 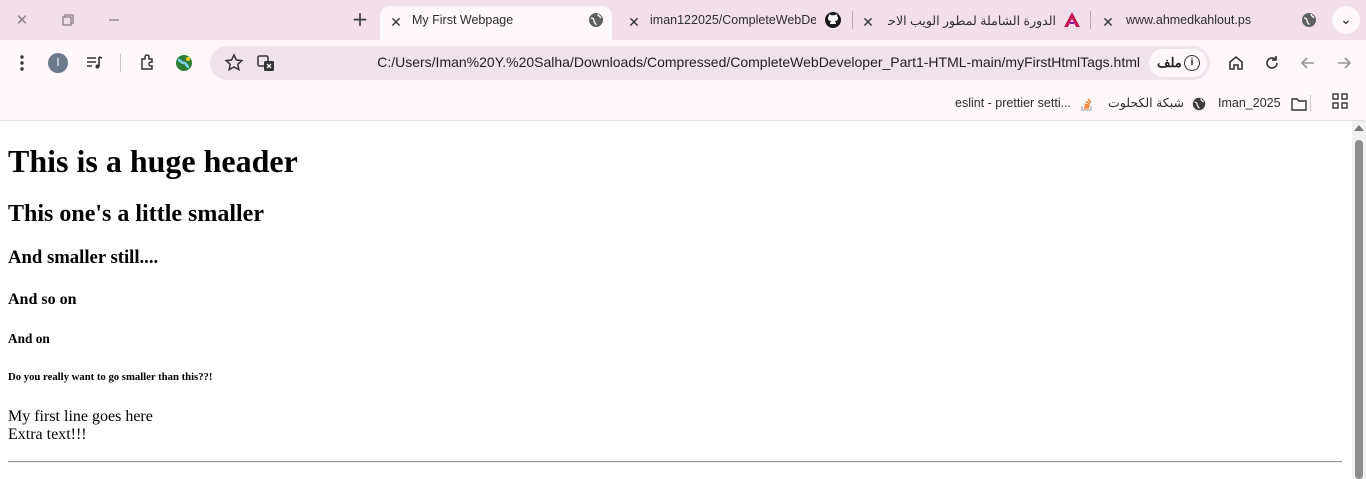 What do you see at coordinates (22, 63) in the screenshot?
I see `menu-kebab-icon` at bounding box center [22, 63].